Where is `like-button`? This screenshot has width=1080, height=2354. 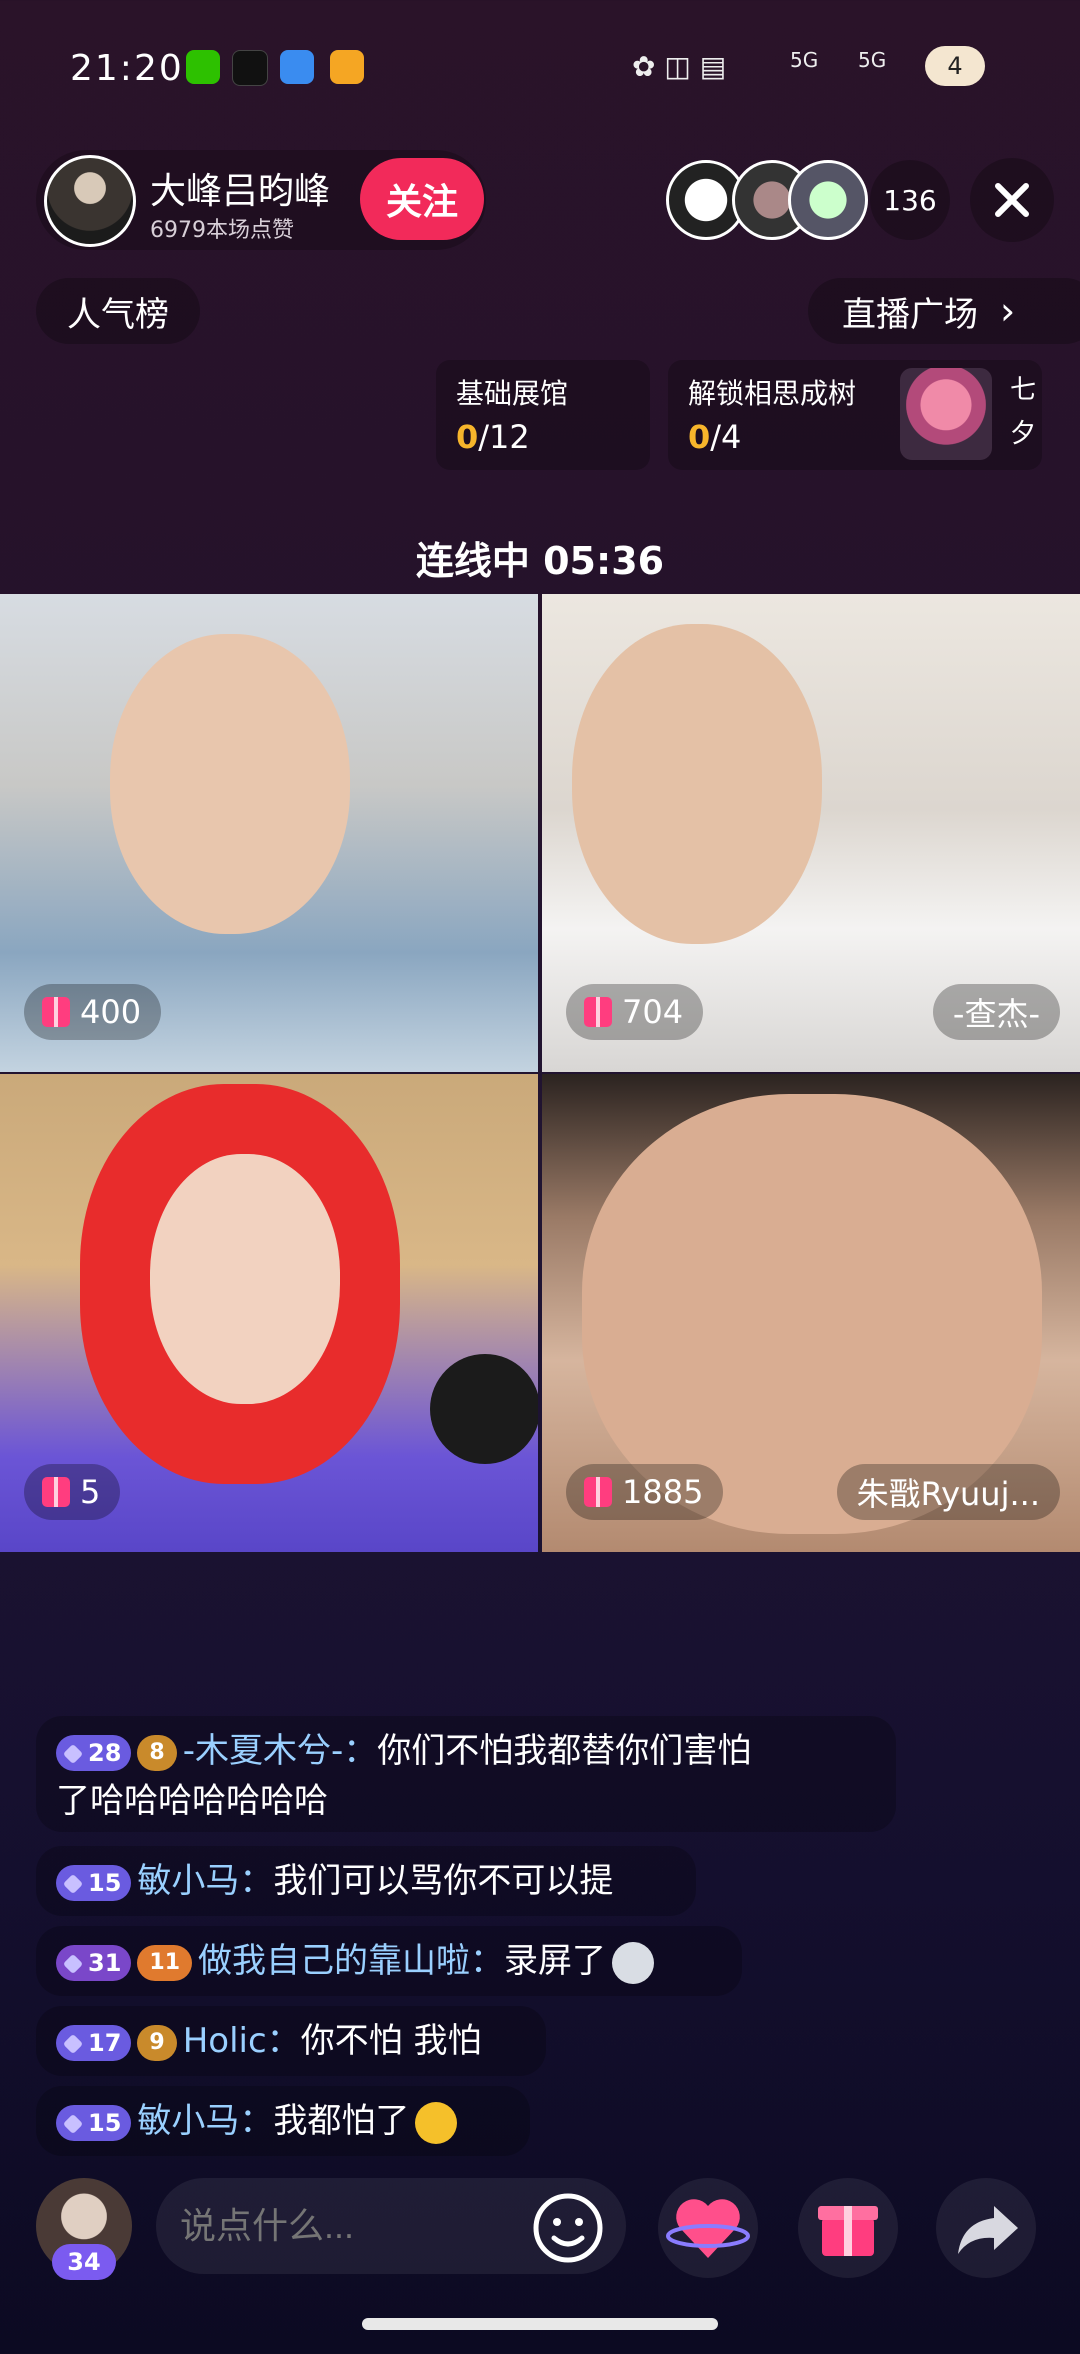
like-button is located at coordinates (708, 2228).